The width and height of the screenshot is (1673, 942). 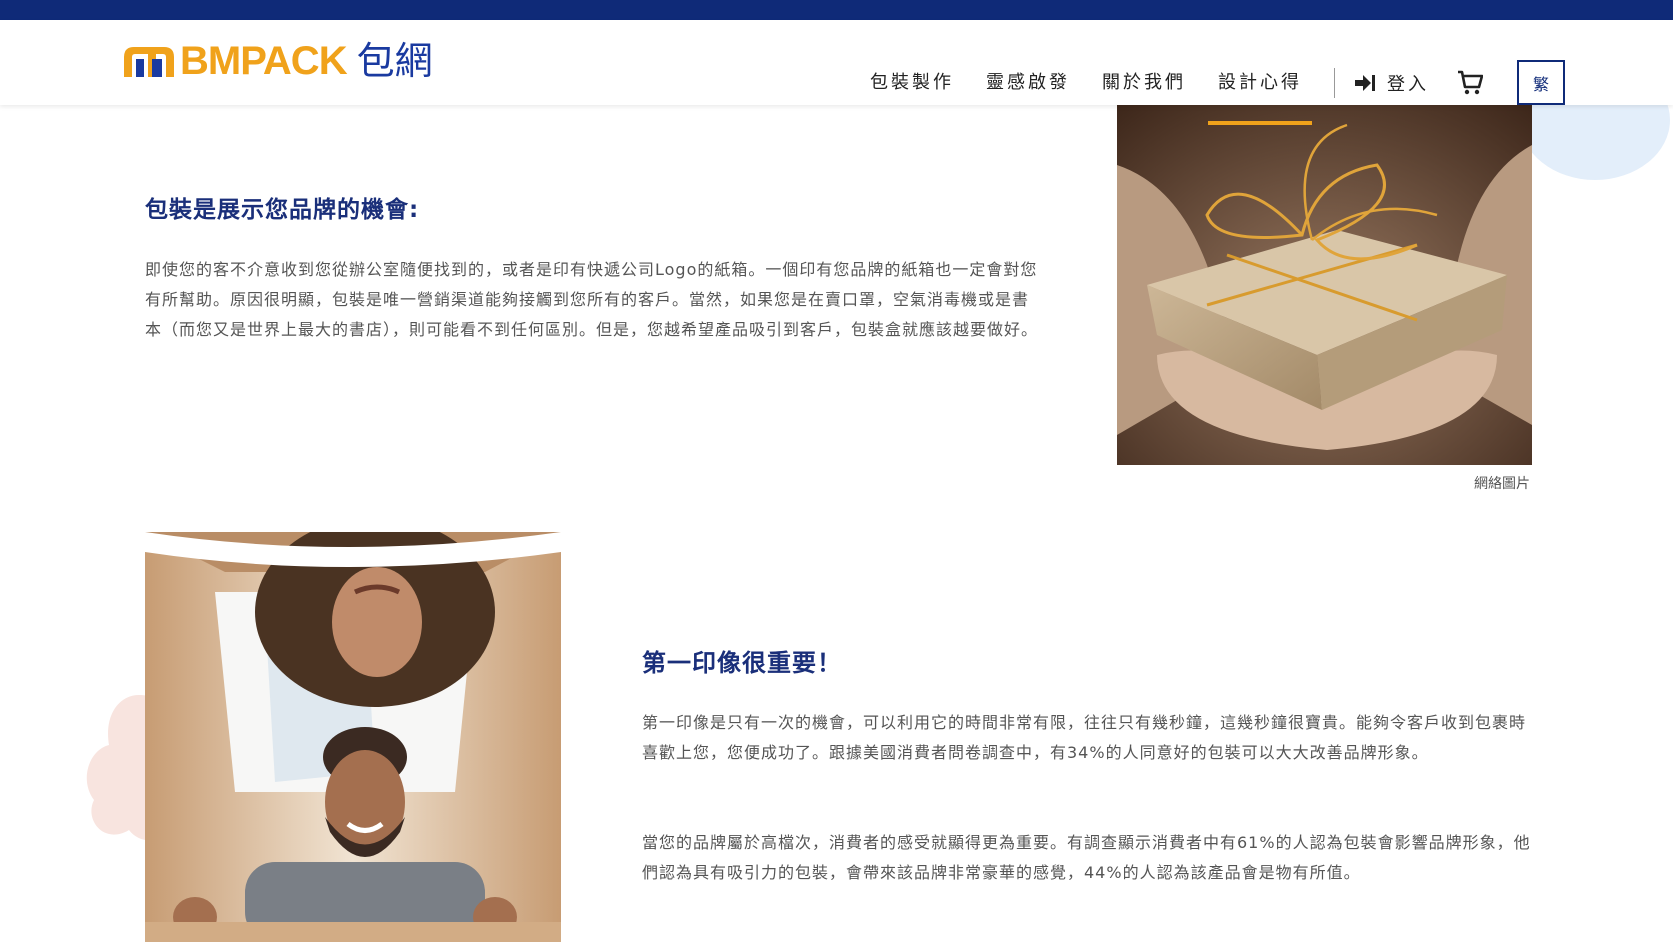 What do you see at coordinates (1028, 82) in the screenshot?
I see `nav-item-inspiration: 靈感啟發` at bounding box center [1028, 82].